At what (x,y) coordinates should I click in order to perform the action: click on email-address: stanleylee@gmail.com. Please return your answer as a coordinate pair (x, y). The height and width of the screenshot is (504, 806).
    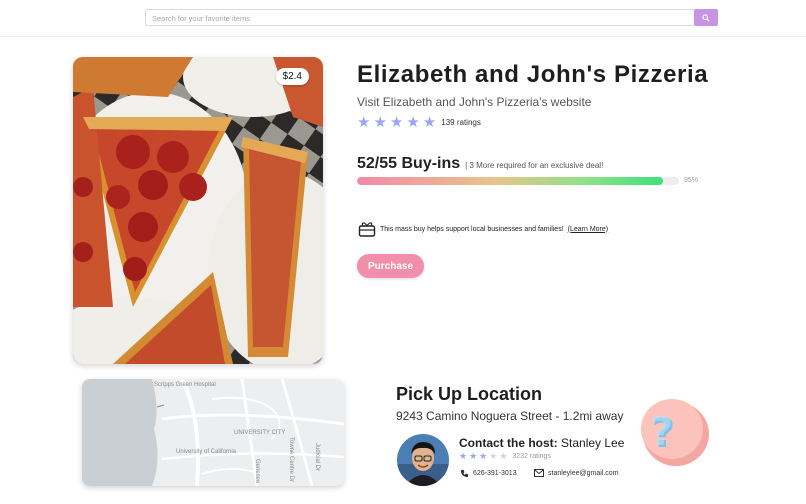
    Looking at the image, I should click on (583, 473).